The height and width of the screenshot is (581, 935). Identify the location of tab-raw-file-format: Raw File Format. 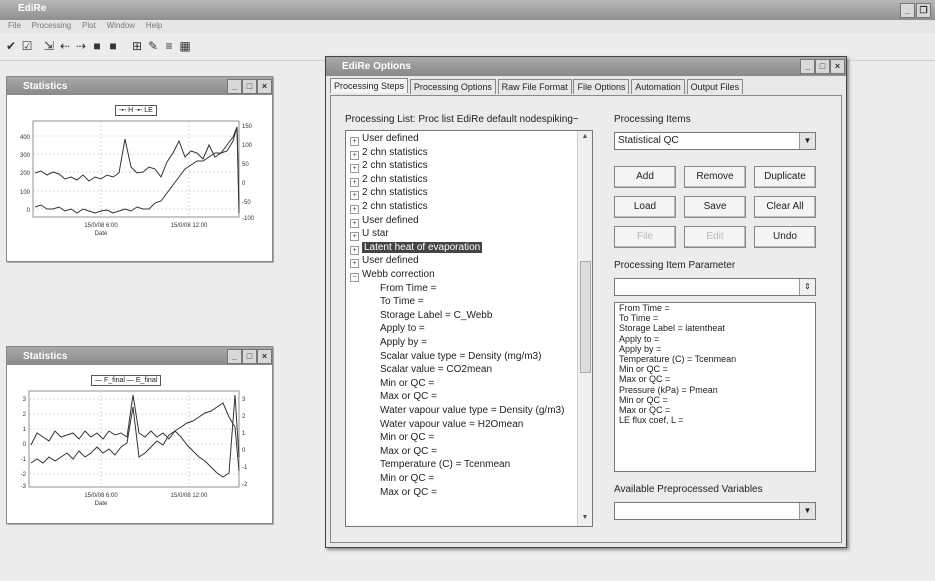
(534, 86).